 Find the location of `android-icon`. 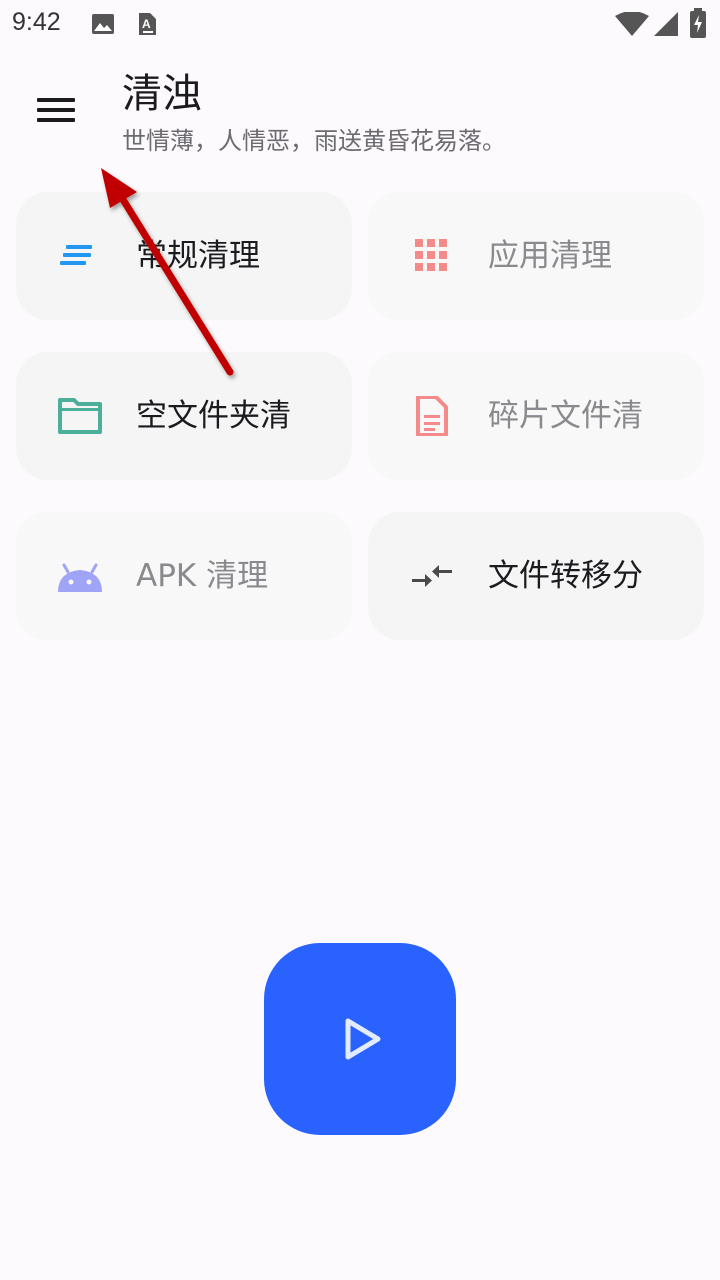

android-icon is located at coordinates (80, 577).